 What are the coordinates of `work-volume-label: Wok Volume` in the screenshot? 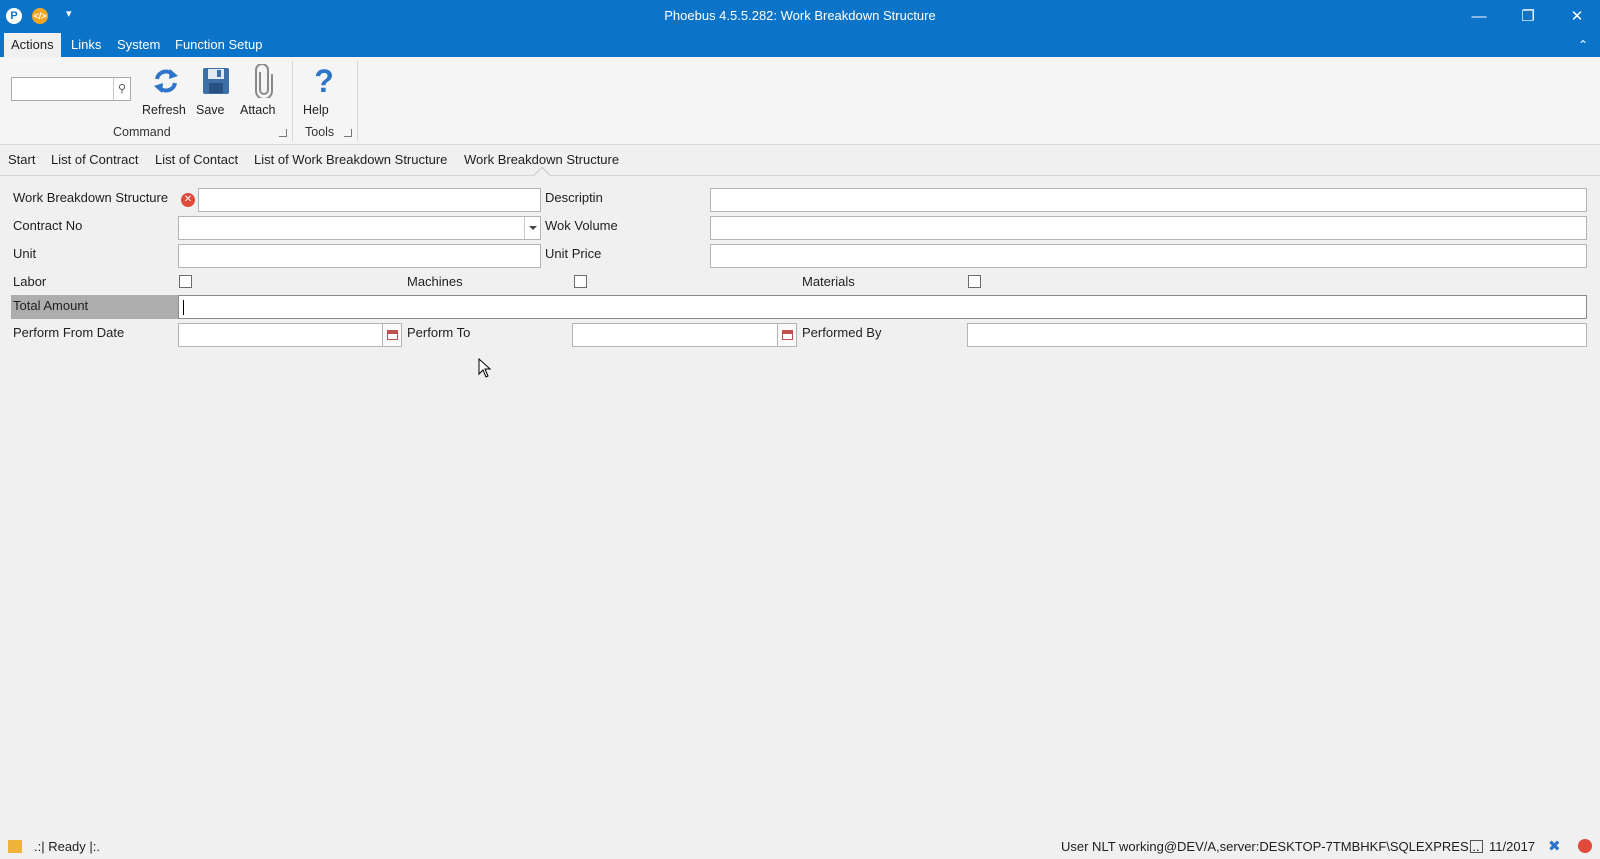 It's located at (581, 225).